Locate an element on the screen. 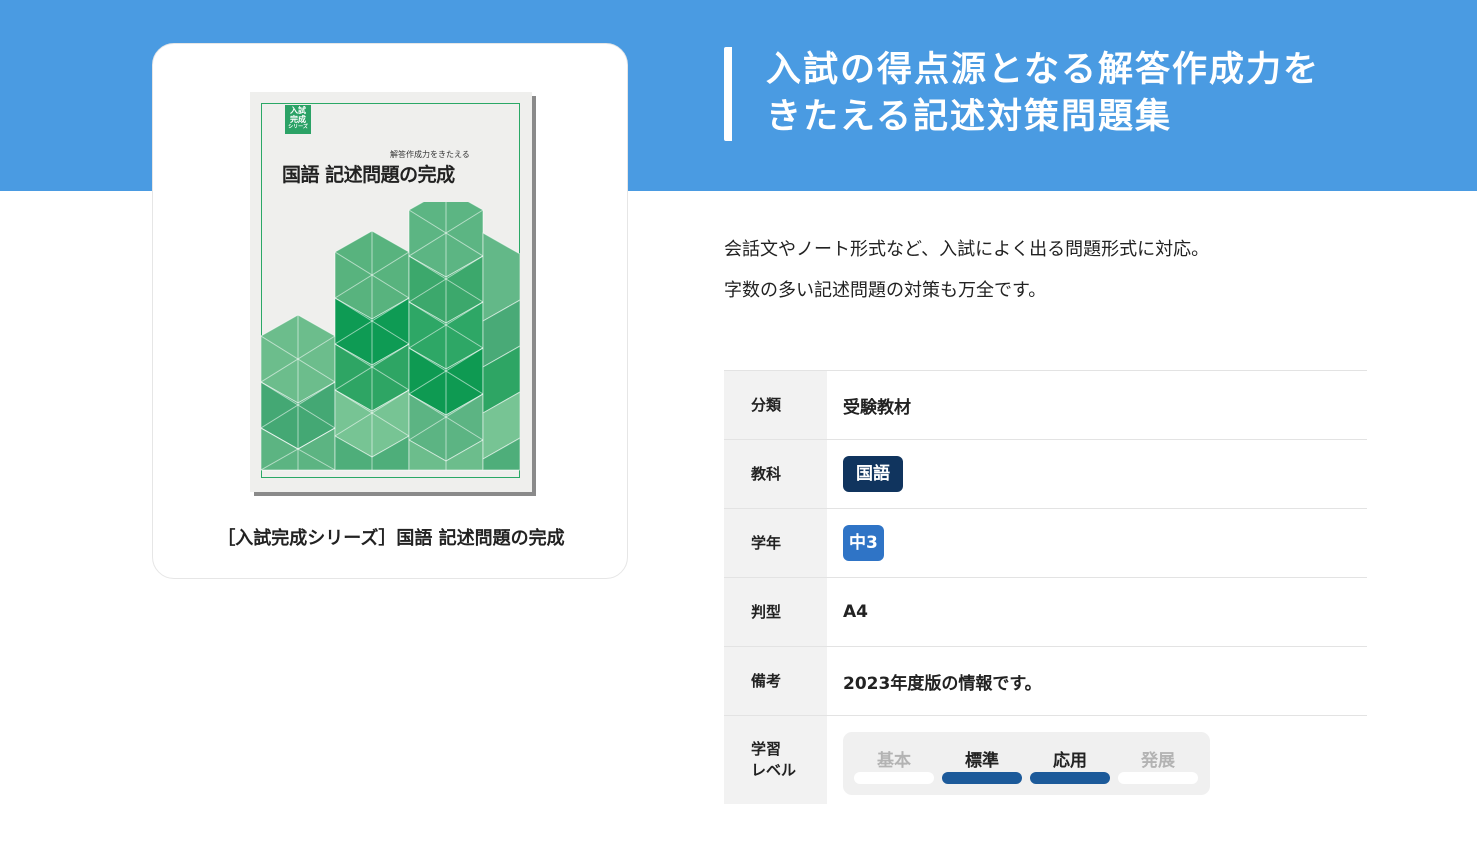 The image size is (1477, 847). description-line1: 会話文やノート形式など、入試によく出る問題形式に対応。 is located at coordinates (967, 249).